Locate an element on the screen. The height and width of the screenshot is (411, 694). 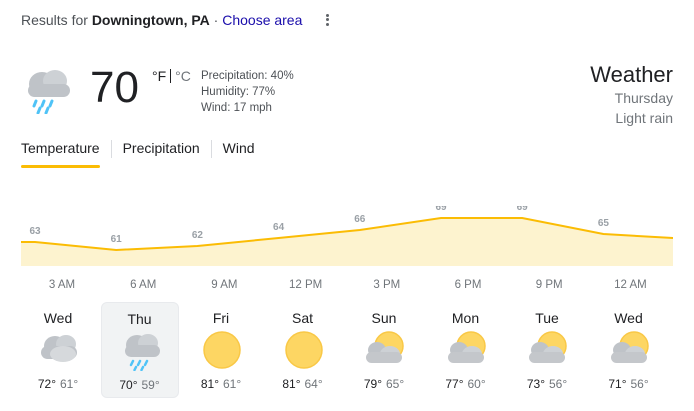
unit-toggle: °F °C is located at coordinates (171, 76).